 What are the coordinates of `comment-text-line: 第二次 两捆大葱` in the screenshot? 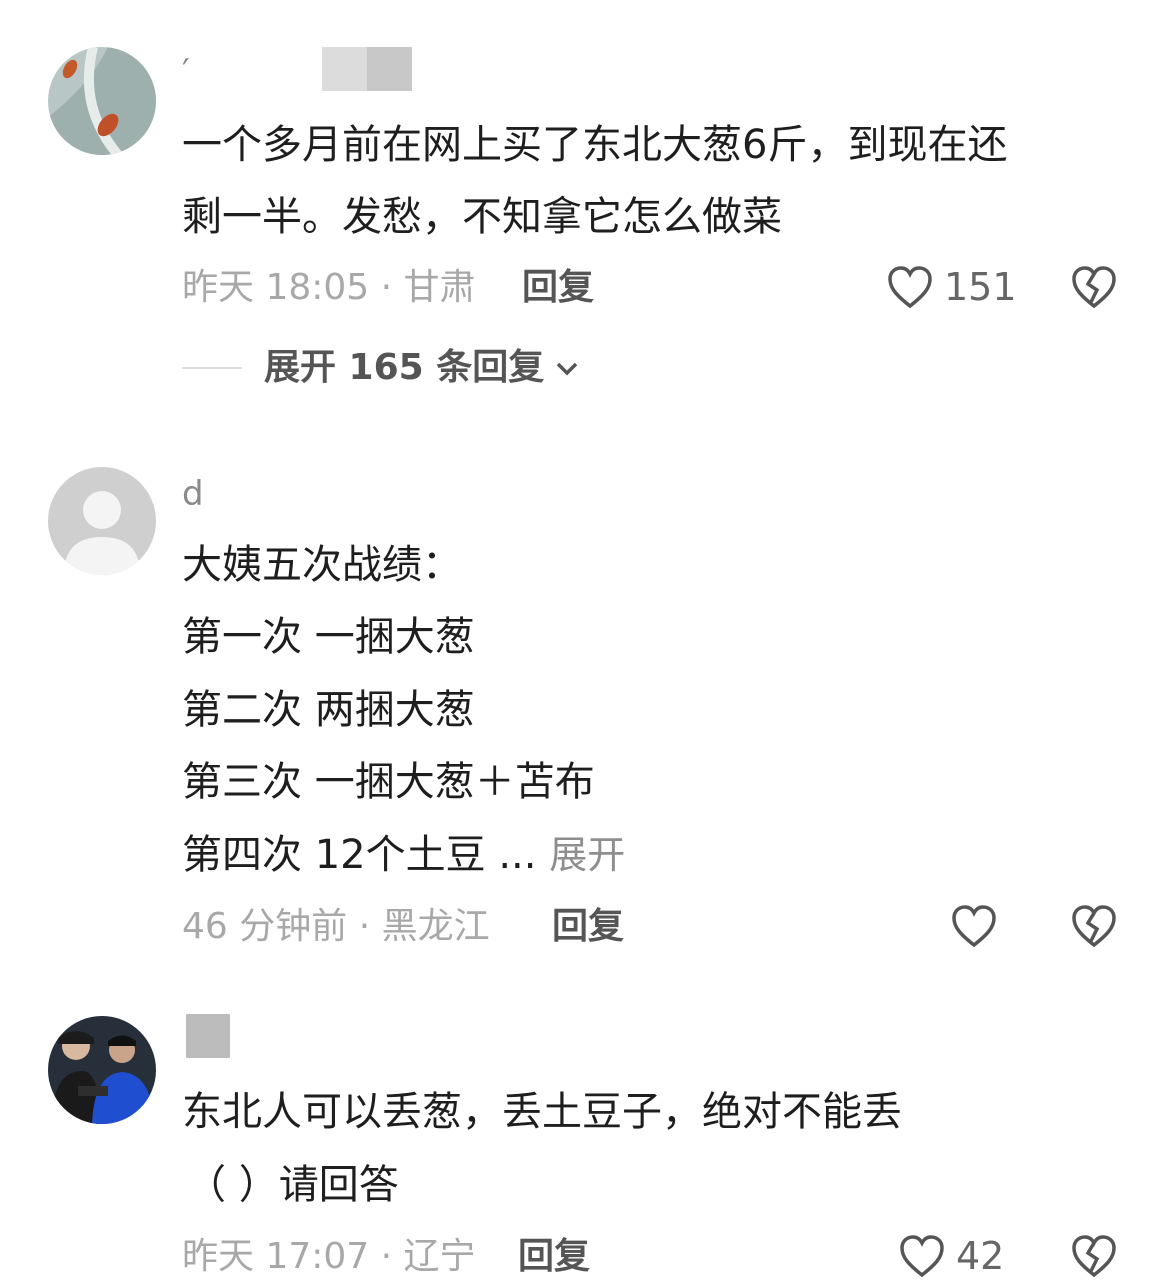 It's located at (328, 710).